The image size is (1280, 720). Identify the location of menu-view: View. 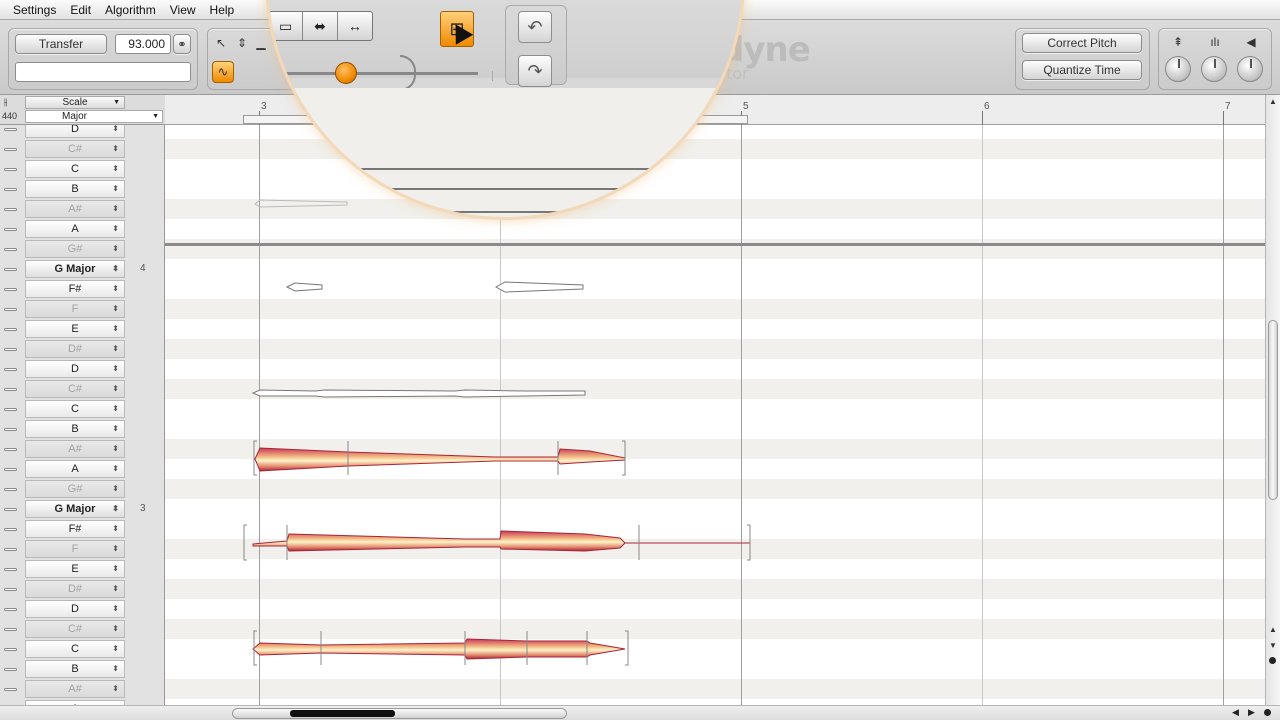
(183, 10).